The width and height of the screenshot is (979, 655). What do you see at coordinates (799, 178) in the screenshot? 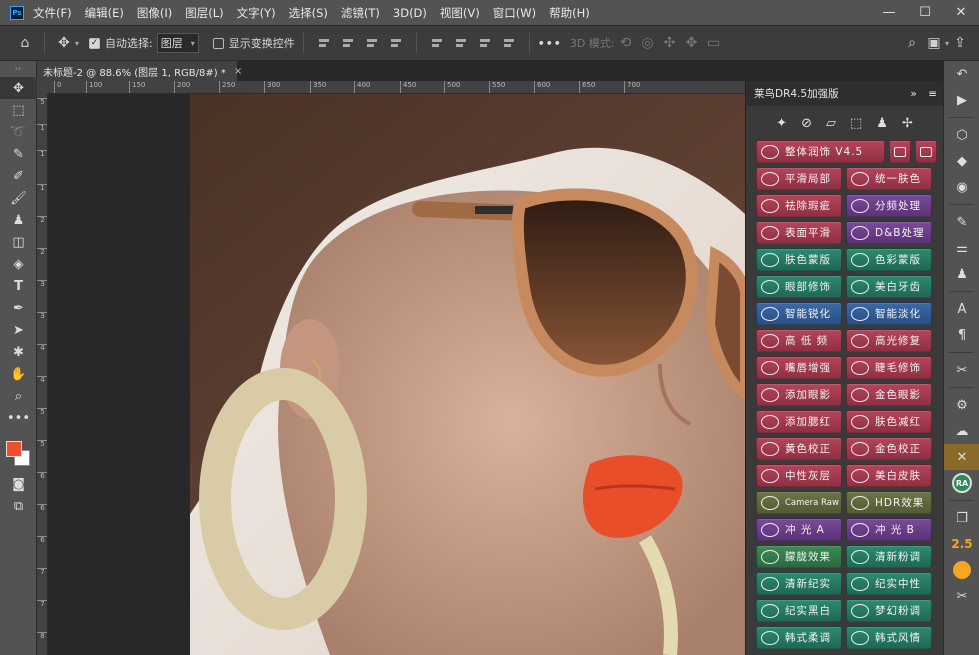
I see `action-button: 平滑局部` at bounding box center [799, 178].